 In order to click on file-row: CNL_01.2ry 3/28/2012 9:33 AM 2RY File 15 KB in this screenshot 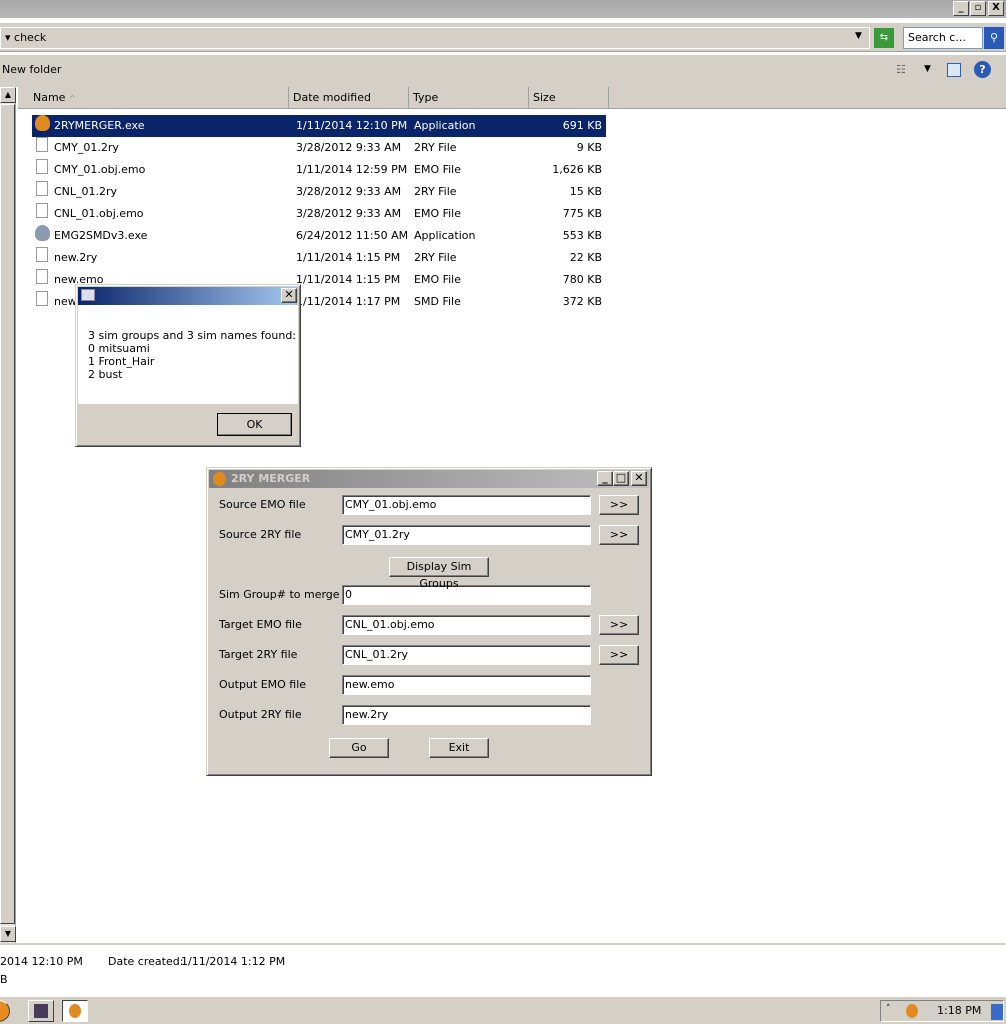, I will do `click(319, 192)`.